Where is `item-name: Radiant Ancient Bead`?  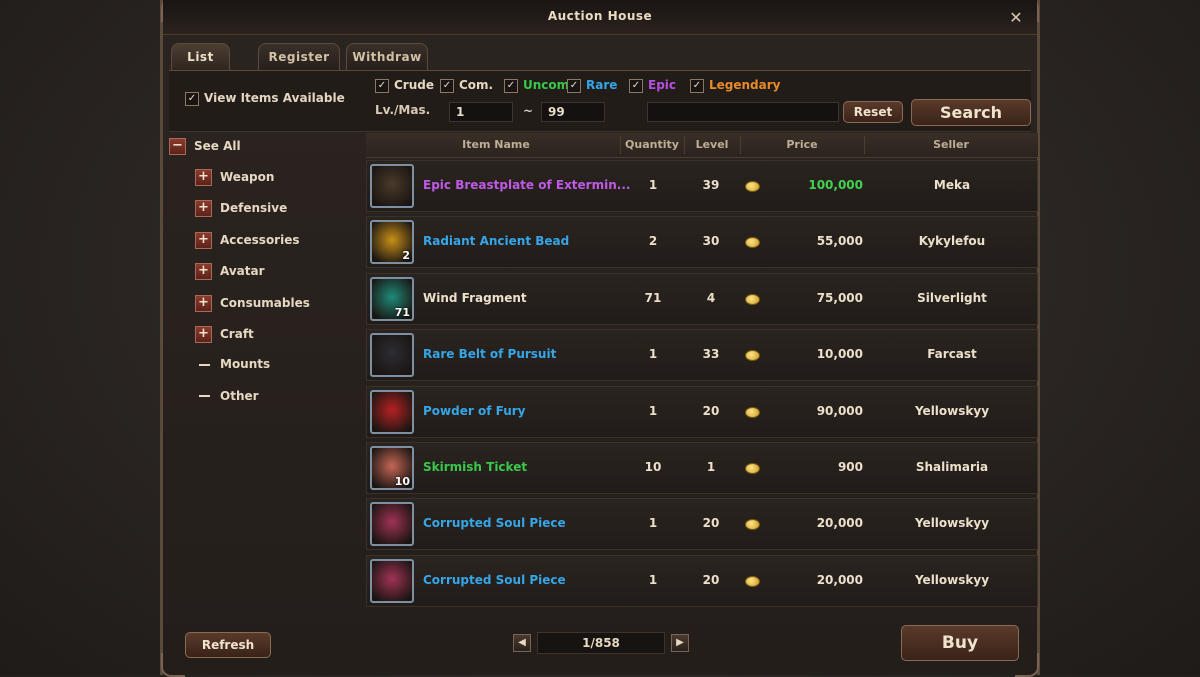 item-name: Radiant Ancient Bead is located at coordinates (496, 241).